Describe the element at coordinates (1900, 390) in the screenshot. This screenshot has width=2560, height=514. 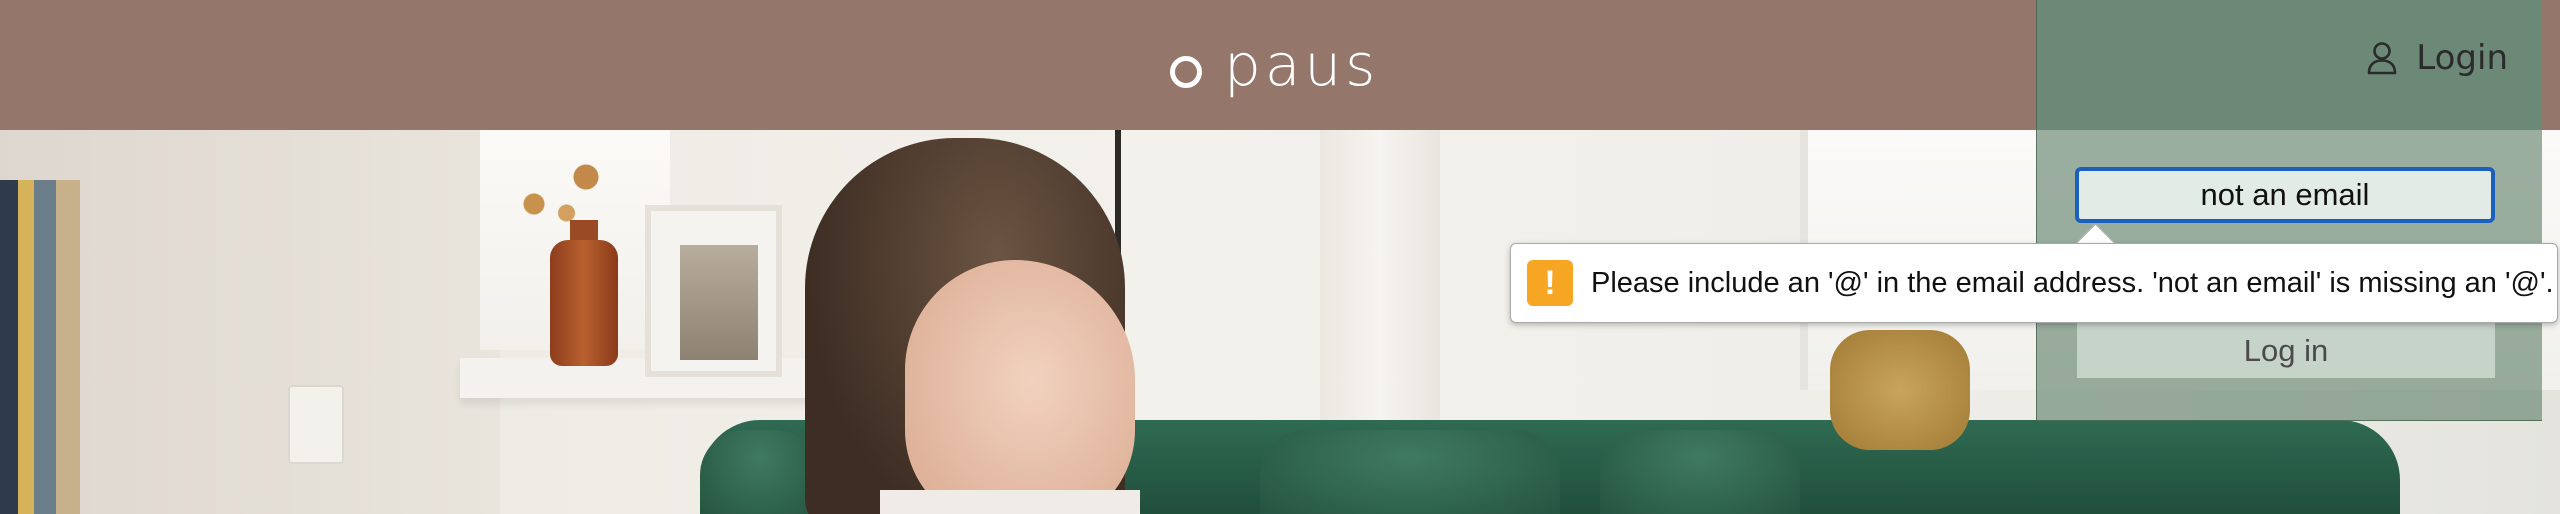
I see `hero-throw-blanket` at that location.